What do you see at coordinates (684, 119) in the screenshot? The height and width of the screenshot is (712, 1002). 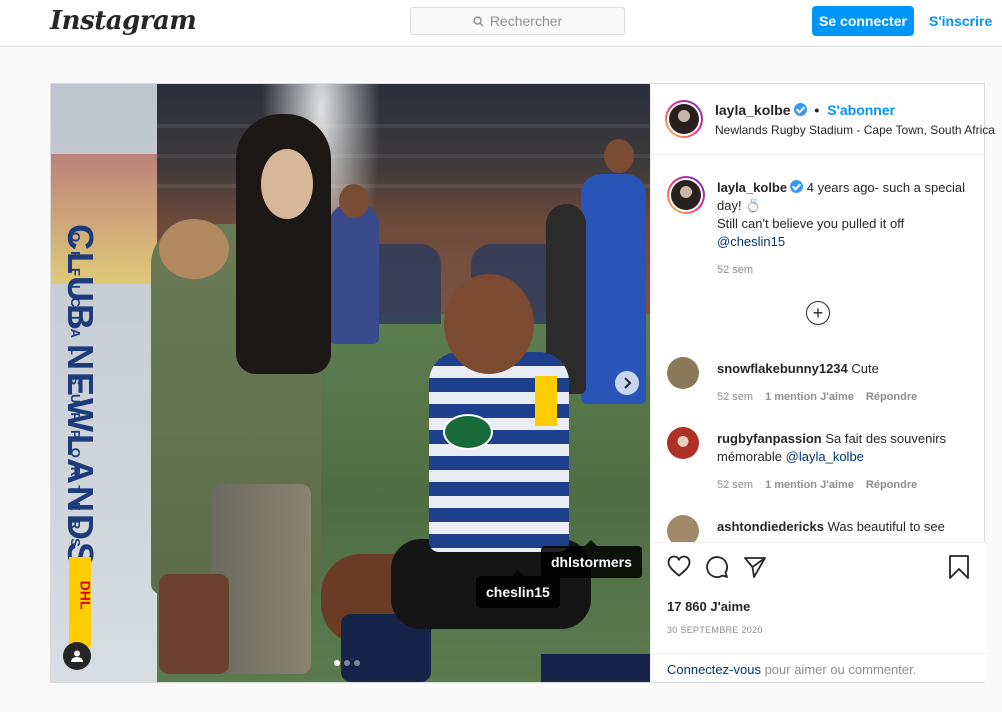 I see `author-avatar` at bounding box center [684, 119].